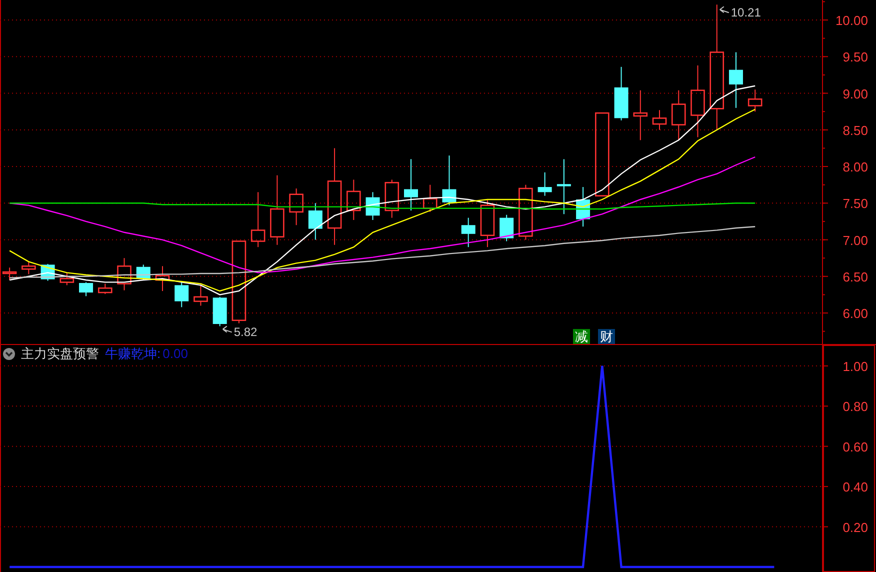 Image resolution: width=876 pixels, height=572 pixels. Describe the element at coordinates (855, 167) in the screenshot. I see `axis-label: 8.00` at that location.